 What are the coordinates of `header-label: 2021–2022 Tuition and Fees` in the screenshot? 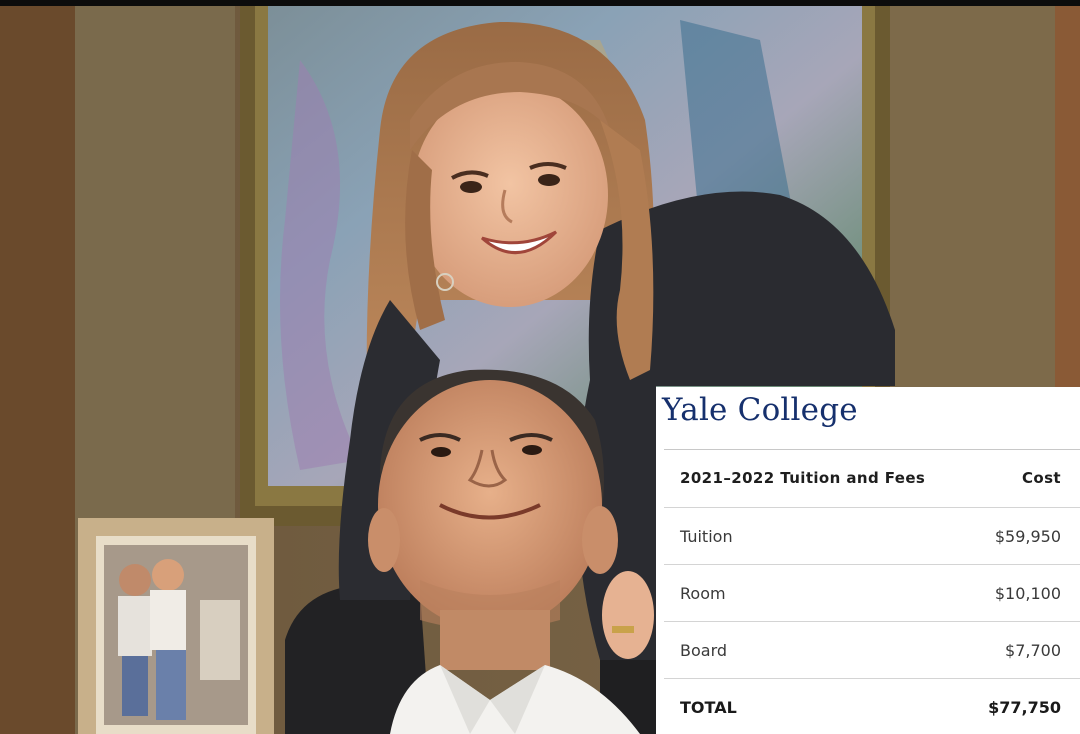 It's located at (803, 478).